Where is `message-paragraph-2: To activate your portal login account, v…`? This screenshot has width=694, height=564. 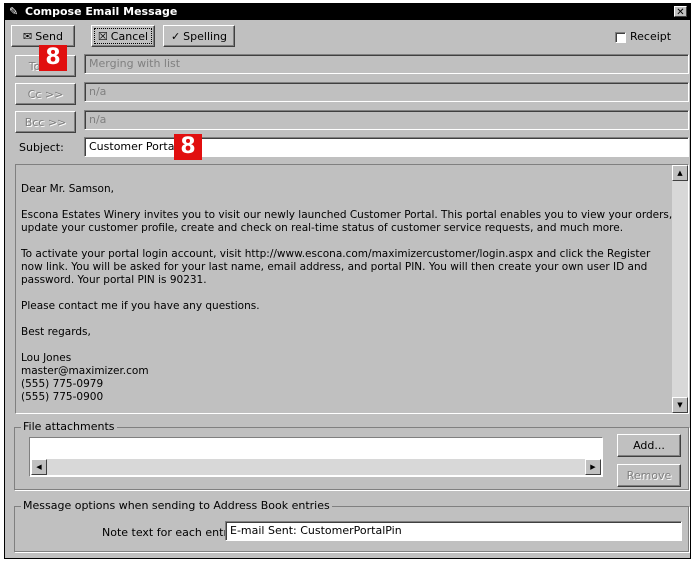 message-paragraph-2: To activate your portal login account, v… is located at coordinates (336, 267).